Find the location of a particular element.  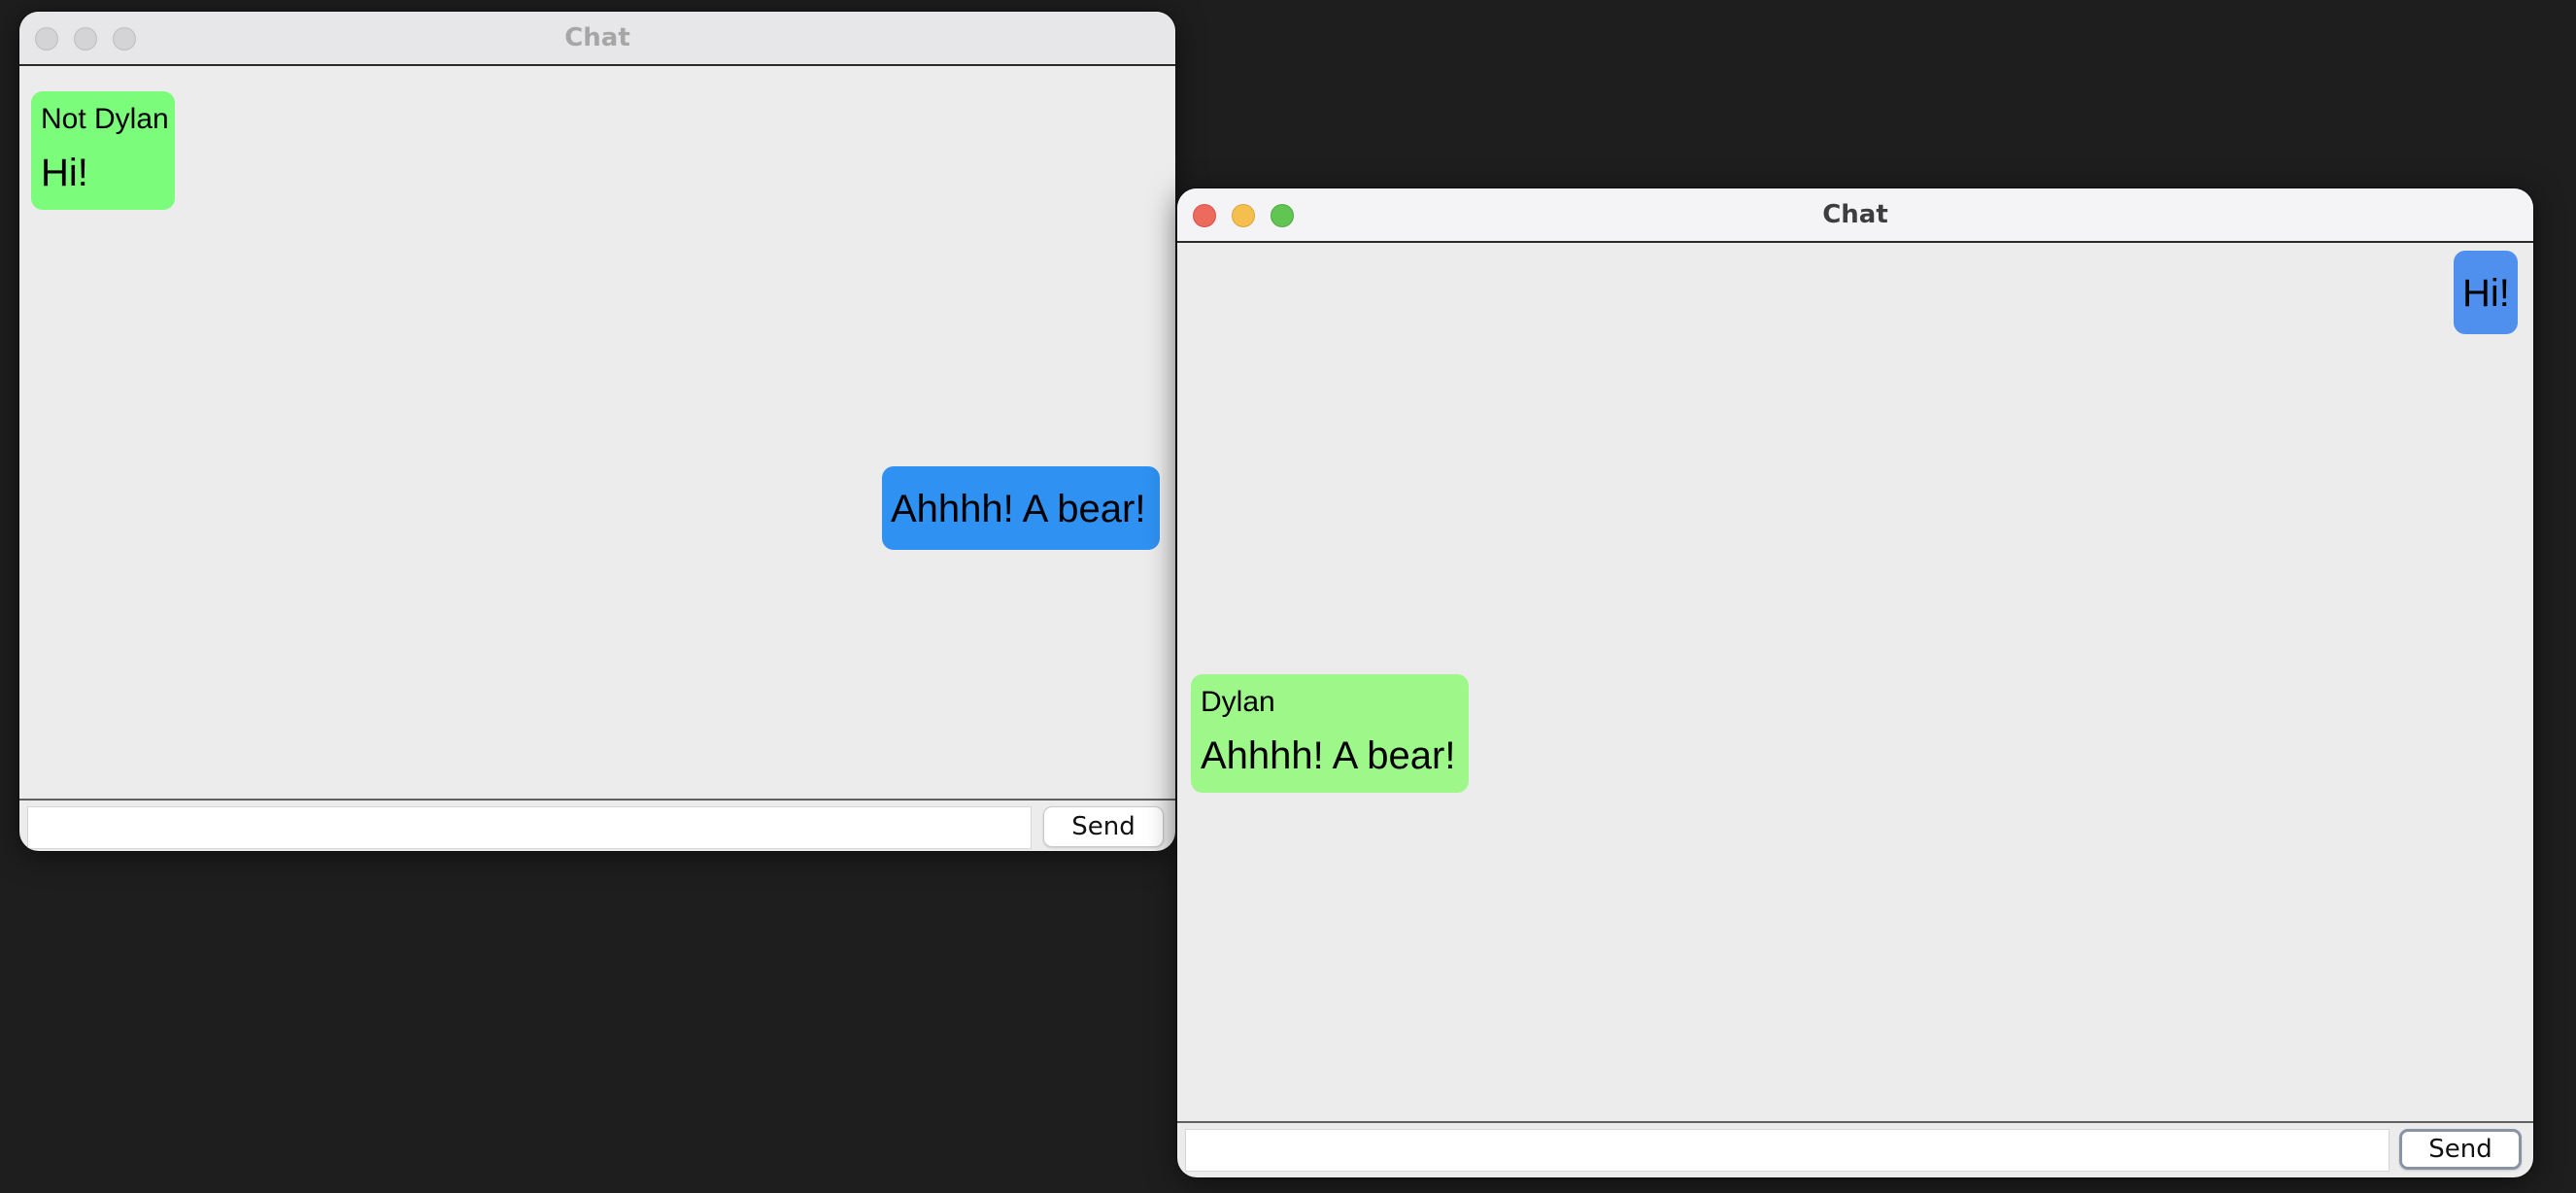

message-sender: Dylan is located at coordinates (1238, 702).